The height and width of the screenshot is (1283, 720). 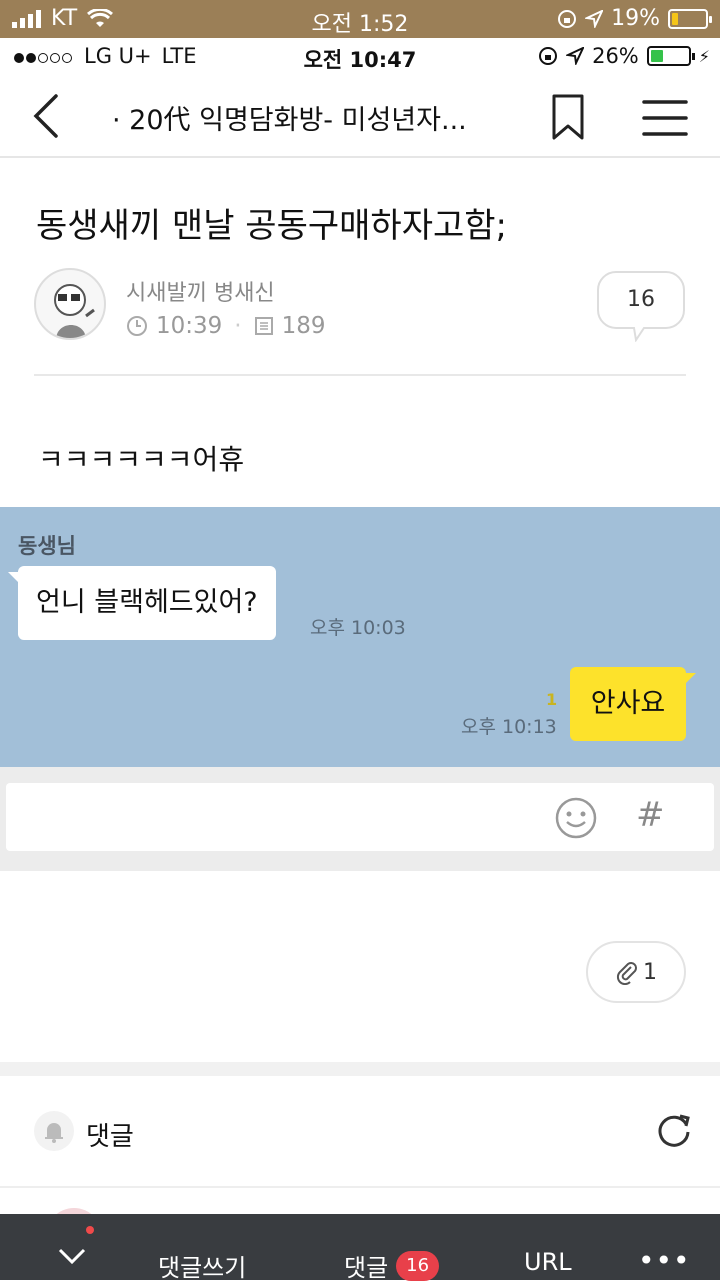 What do you see at coordinates (271, 226) in the screenshot?
I see `post-title: 동생새끼 맨날 공동구매하자고함;` at bounding box center [271, 226].